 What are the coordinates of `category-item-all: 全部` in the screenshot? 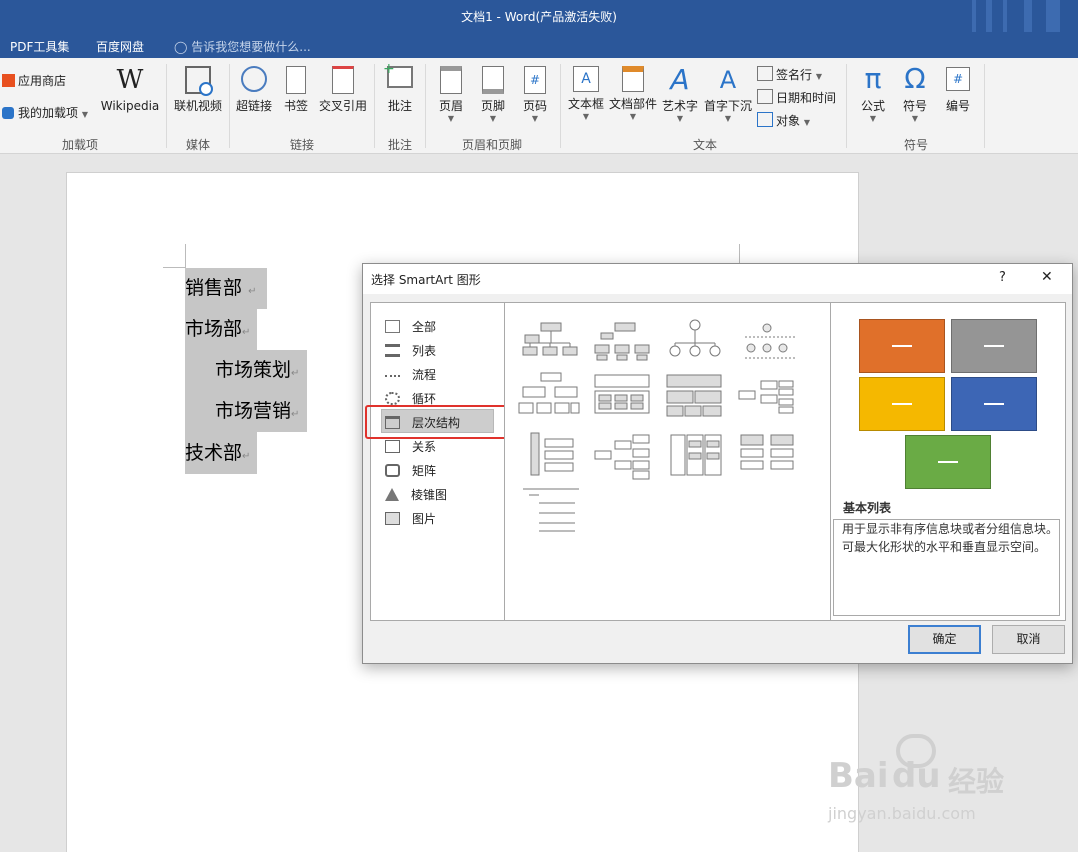 It's located at (410, 326).